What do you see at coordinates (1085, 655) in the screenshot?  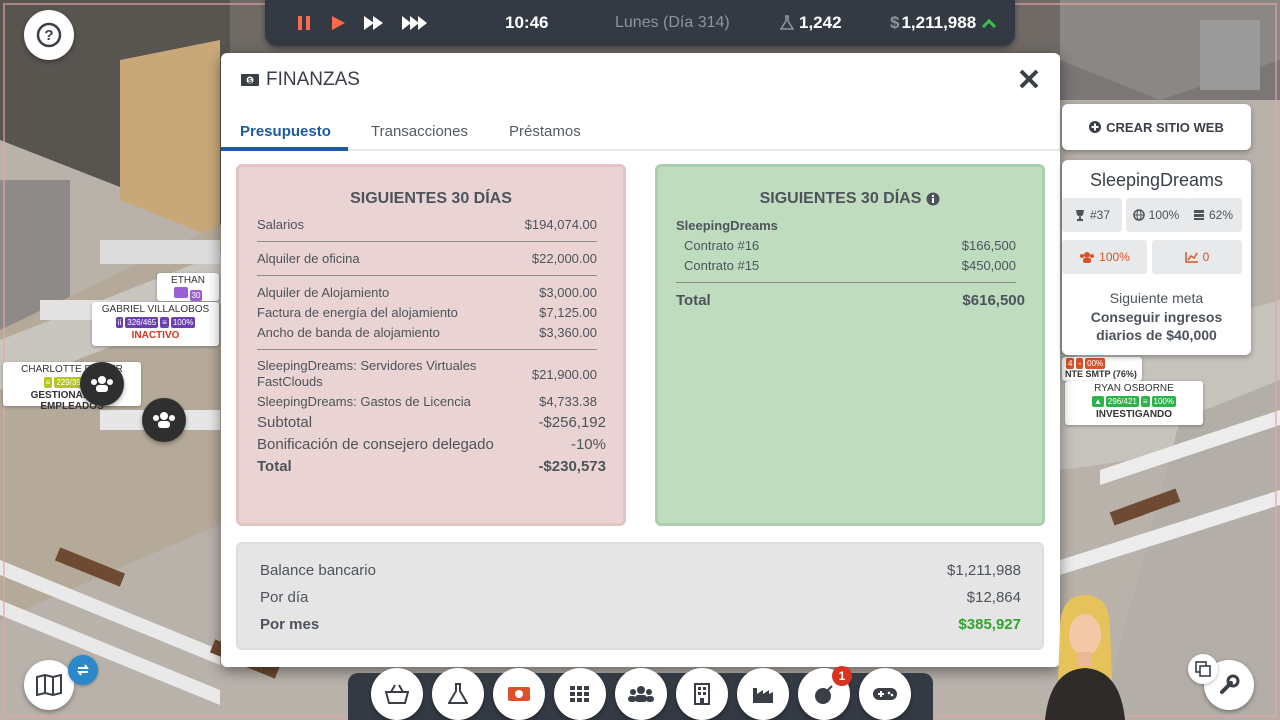 I see `advisor-portrait` at bounding box center [1085, 655].